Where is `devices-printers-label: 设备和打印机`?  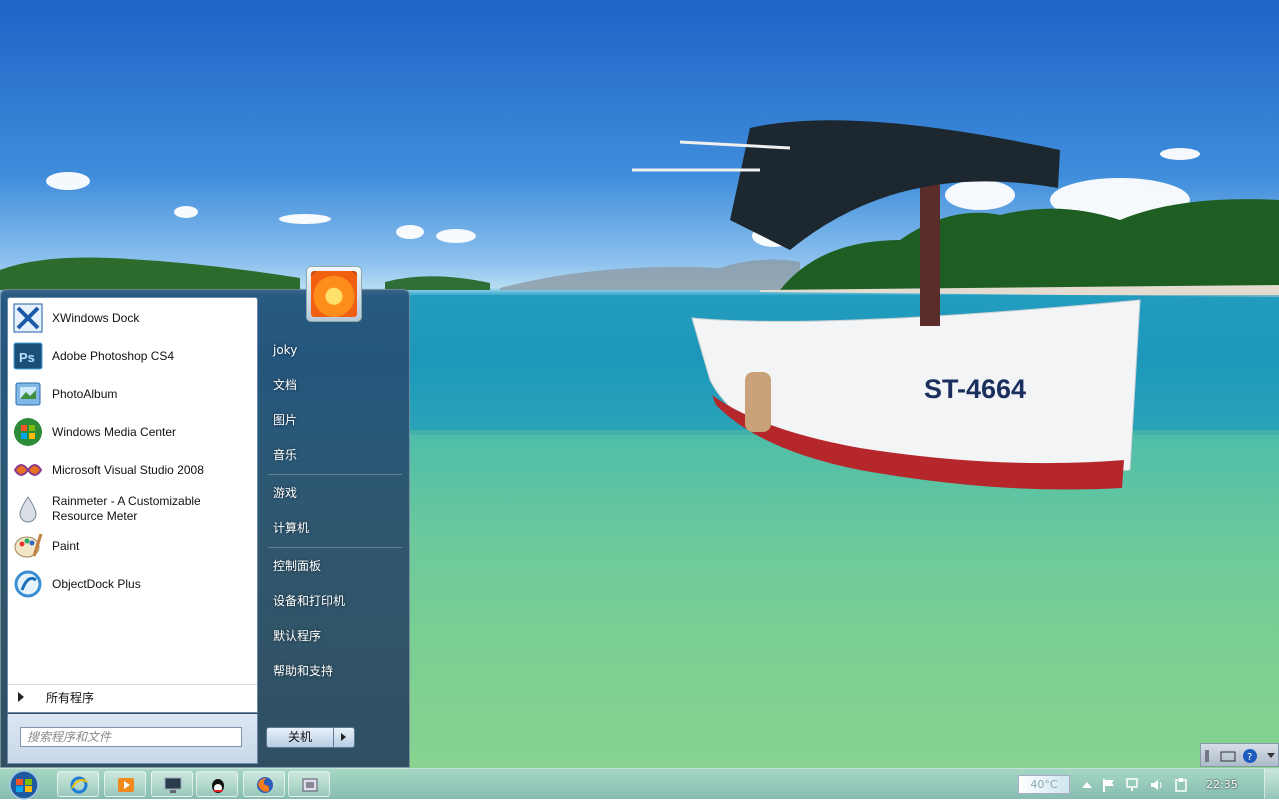
devices-printers-label: 设备和打印机 is located at coordinates (309, 600).